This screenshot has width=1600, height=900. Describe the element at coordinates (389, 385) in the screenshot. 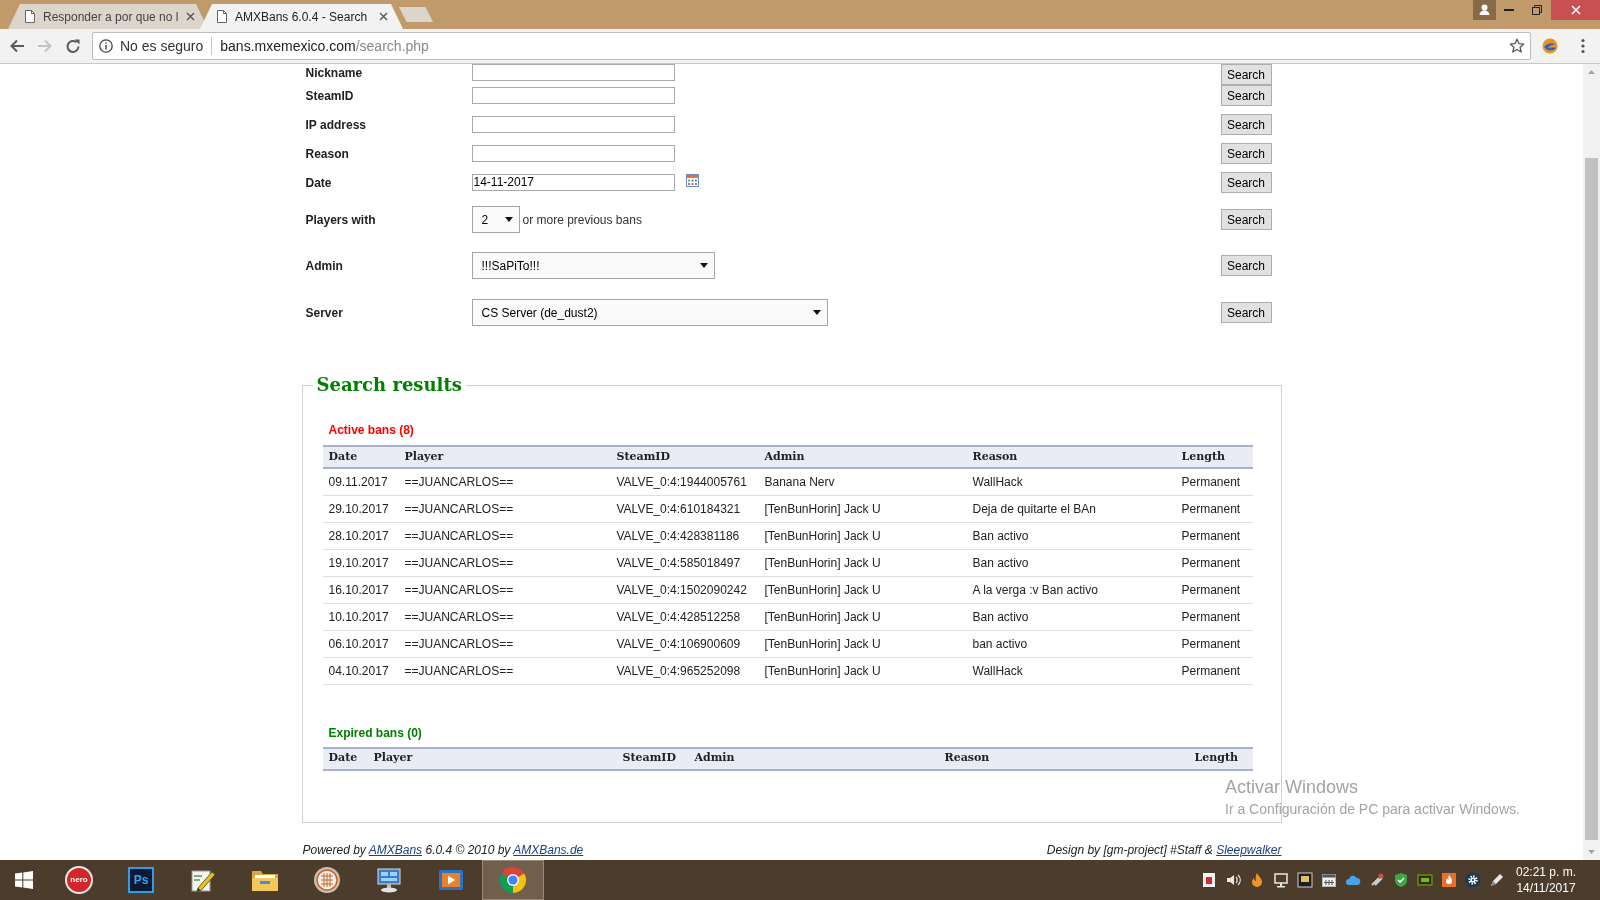

I see `section-title: Search results` at that location.